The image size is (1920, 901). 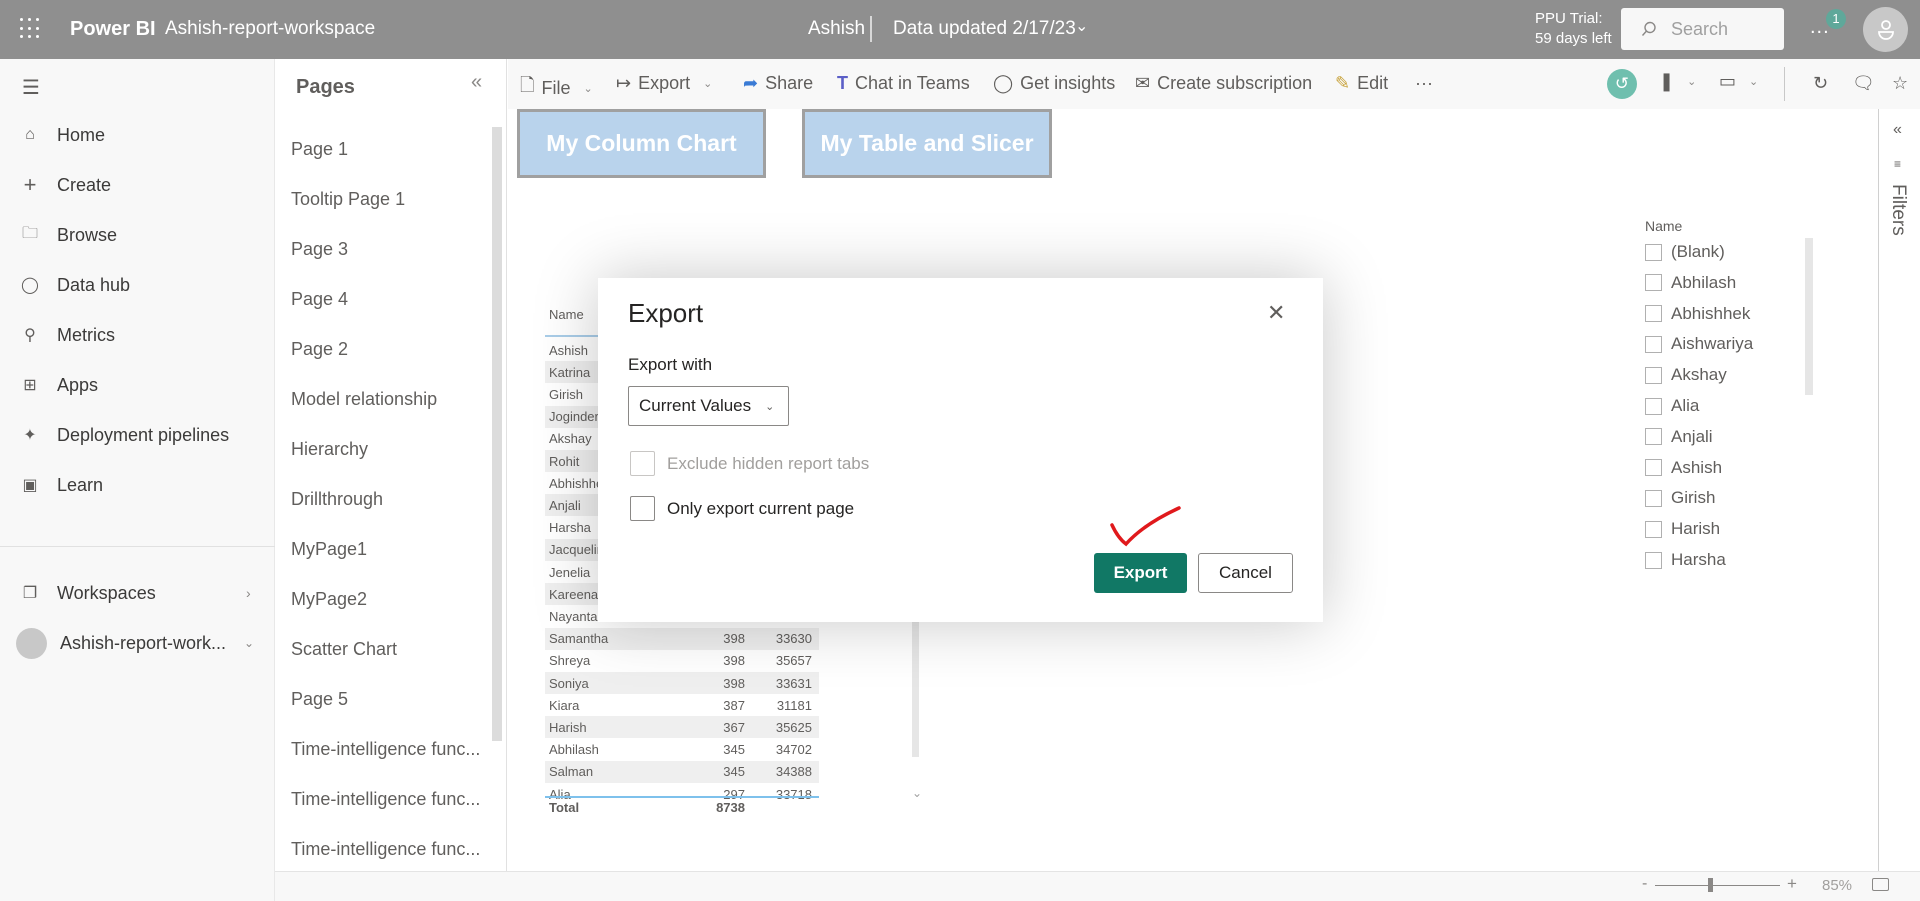 What do you see at coordinates (770, 406) in the screenshot?
I see `chevron-down-icon: ⌄` at bounding box center [770, 406].